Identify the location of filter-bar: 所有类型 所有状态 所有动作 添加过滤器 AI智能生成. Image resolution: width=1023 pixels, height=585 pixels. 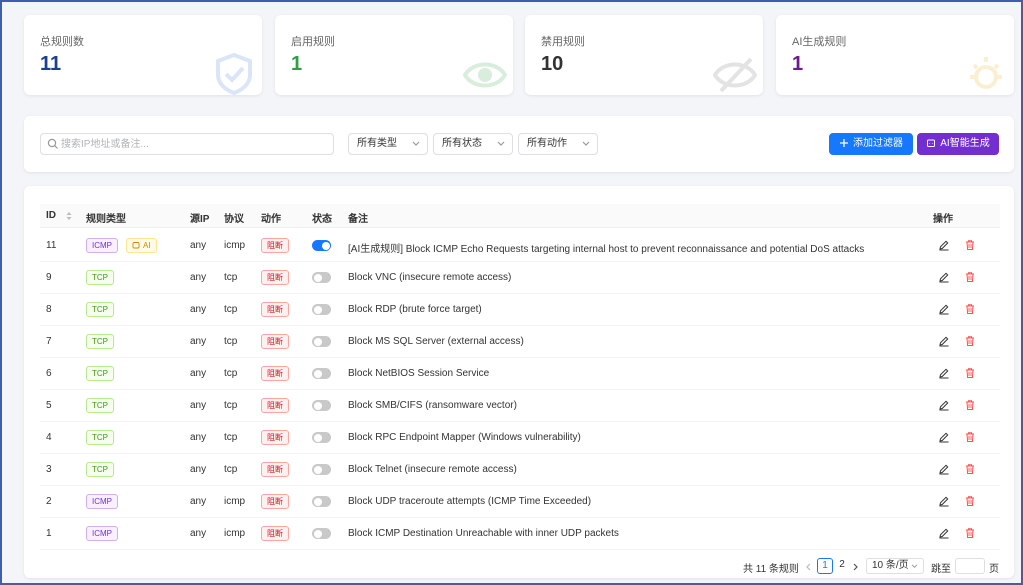
(519, 144).